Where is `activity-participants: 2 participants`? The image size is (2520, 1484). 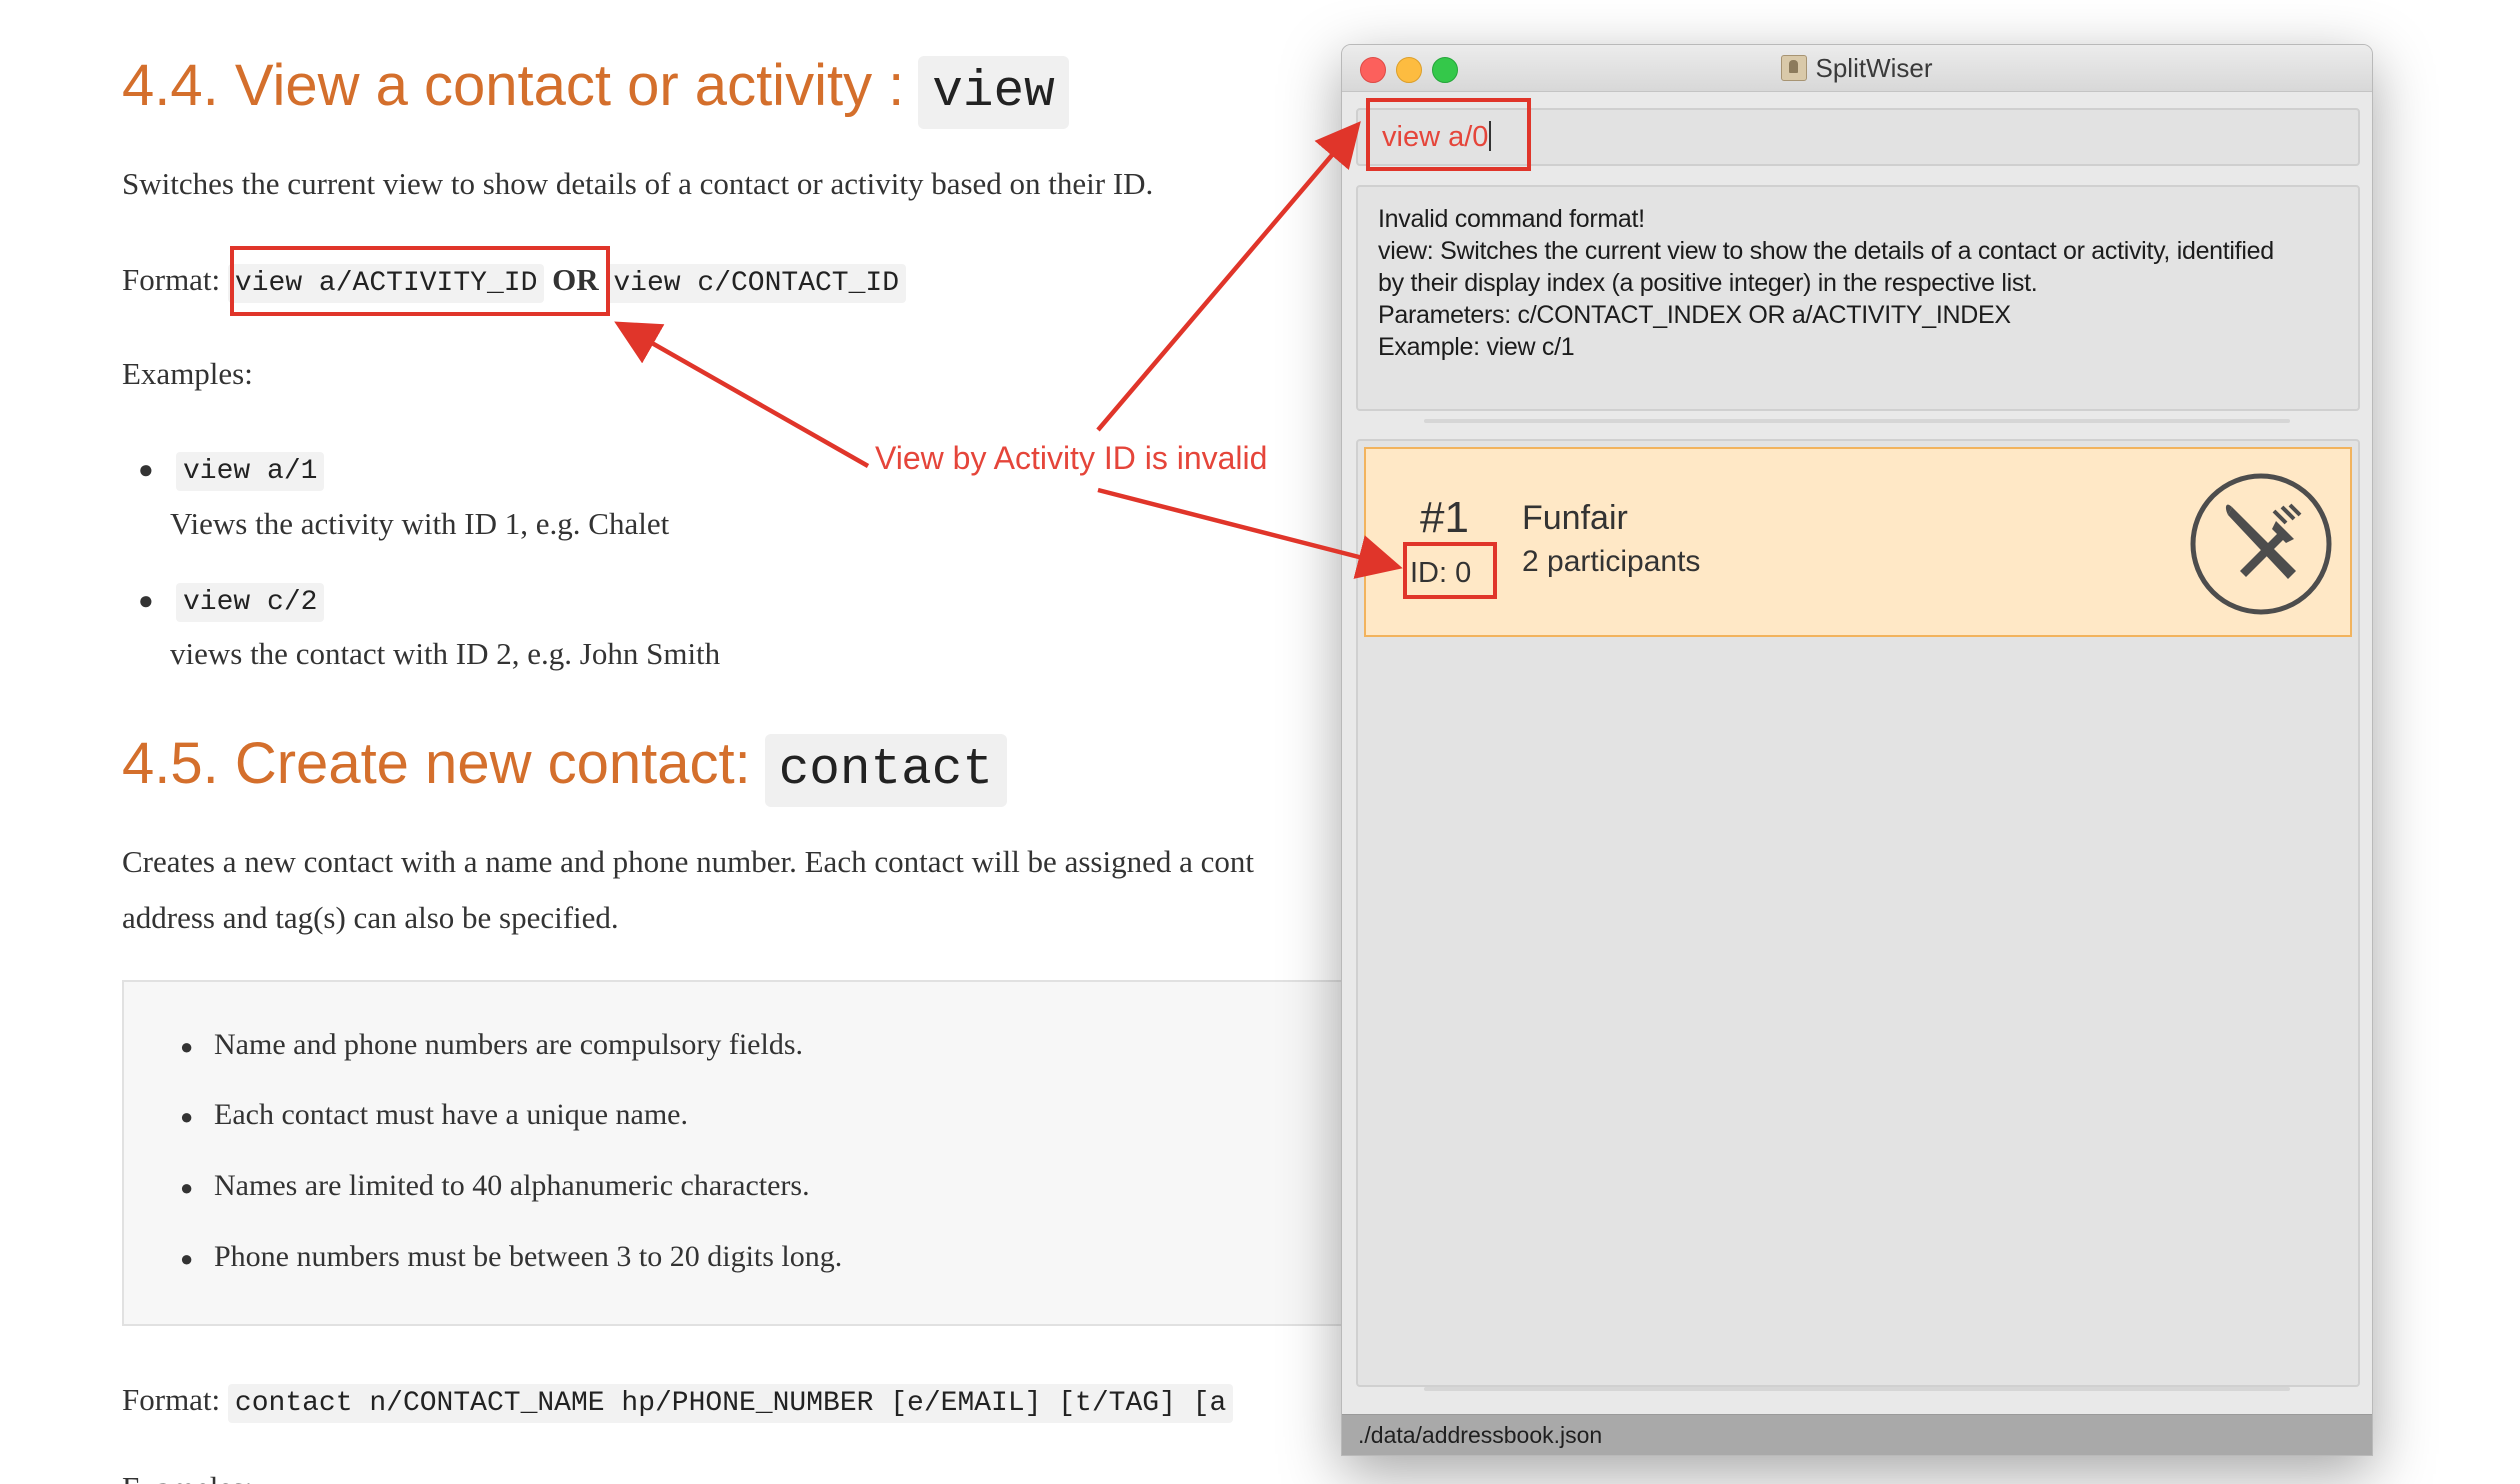
activity-participants: 2 participants is located at coordinates (1611, 561).